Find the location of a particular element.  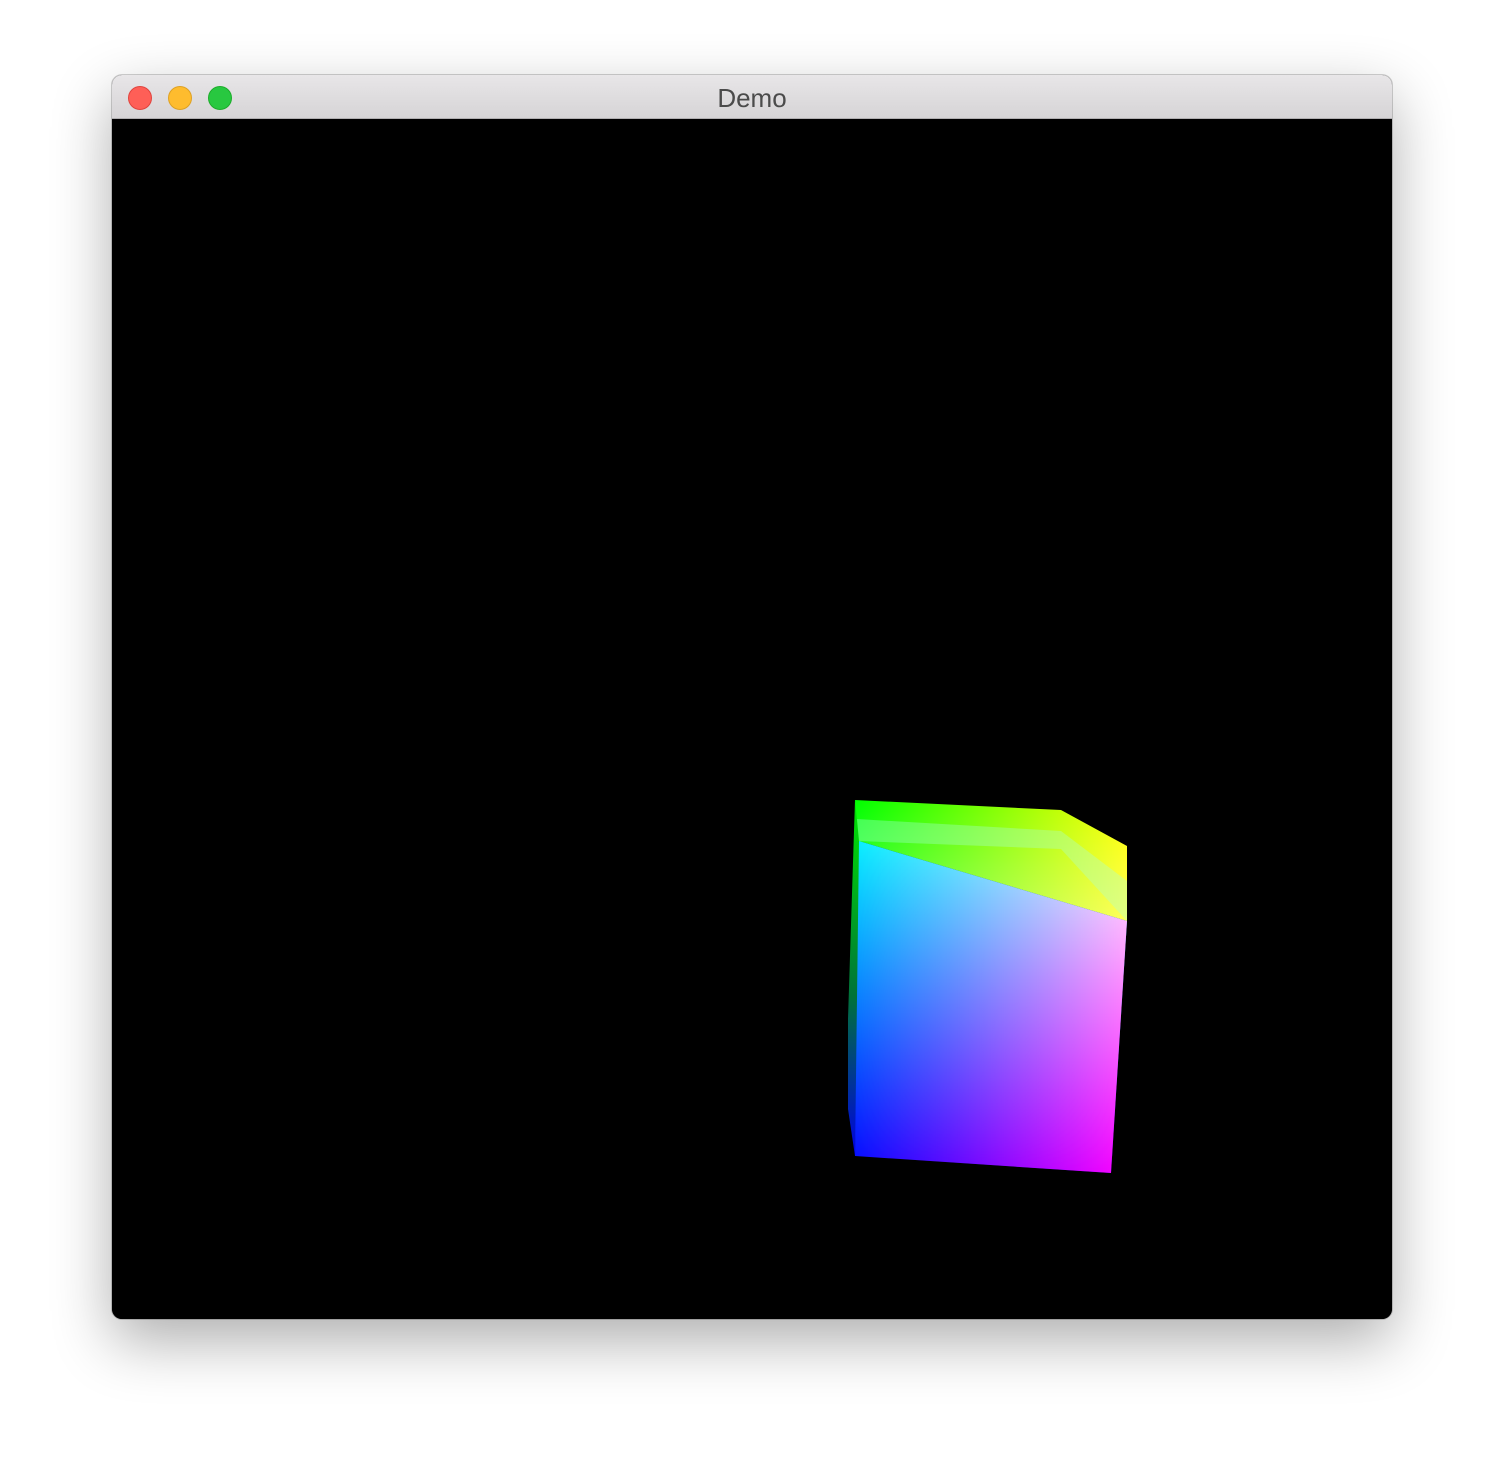

window-title: Demo is located at coordinates (752, 98).